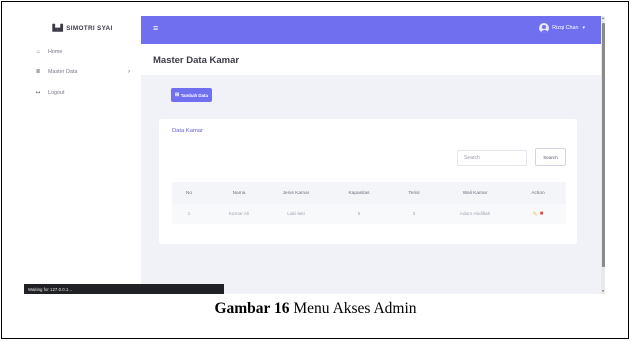  I want to click on trash-icon: ■, so click(542, 214).